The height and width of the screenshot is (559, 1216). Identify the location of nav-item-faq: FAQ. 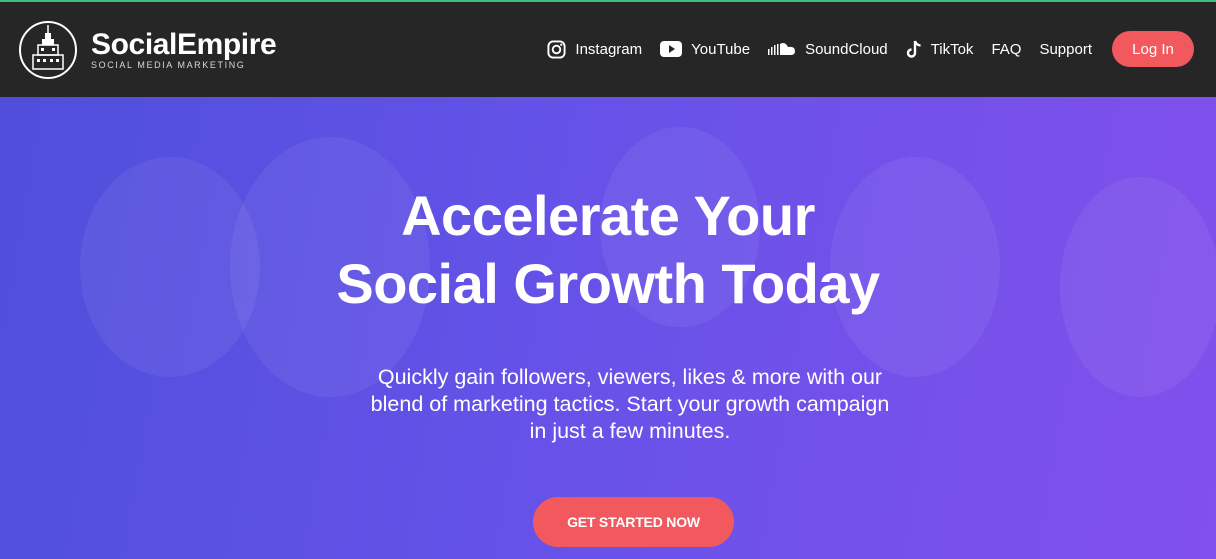
(1006, 49).